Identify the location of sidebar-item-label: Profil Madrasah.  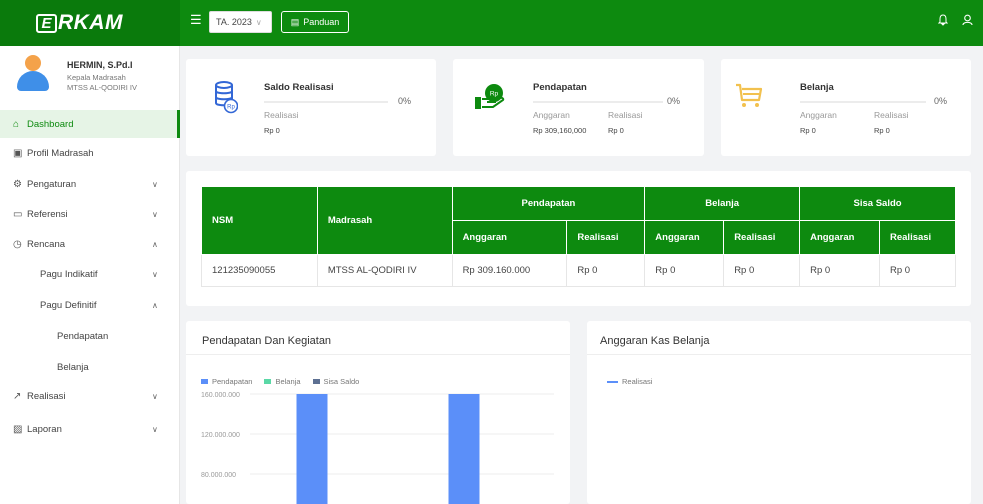
(60, 153).